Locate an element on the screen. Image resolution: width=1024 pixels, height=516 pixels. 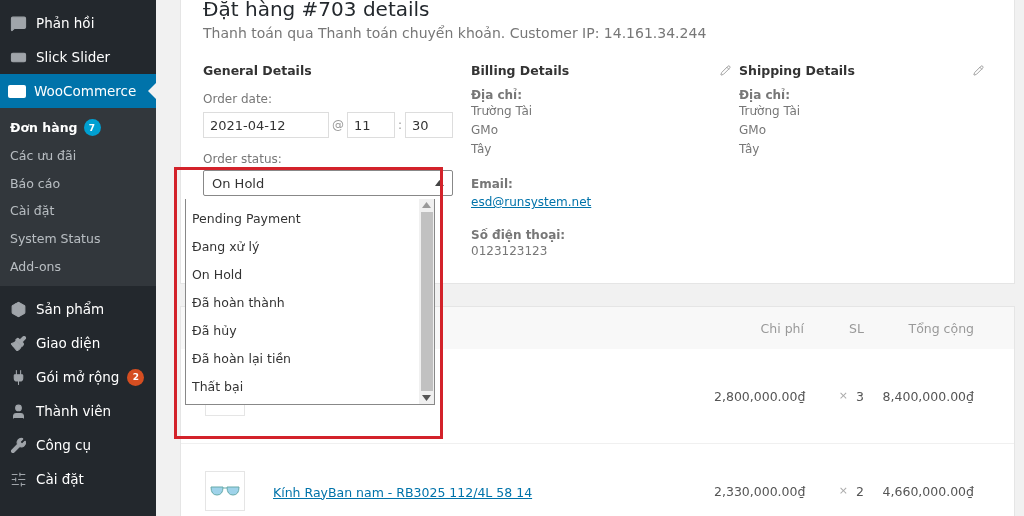
payment-info: Thanh toán qua Thanh toán chuyển khoản. Customer IP: 14.161.34.244 is located at coordinates (455, 33).